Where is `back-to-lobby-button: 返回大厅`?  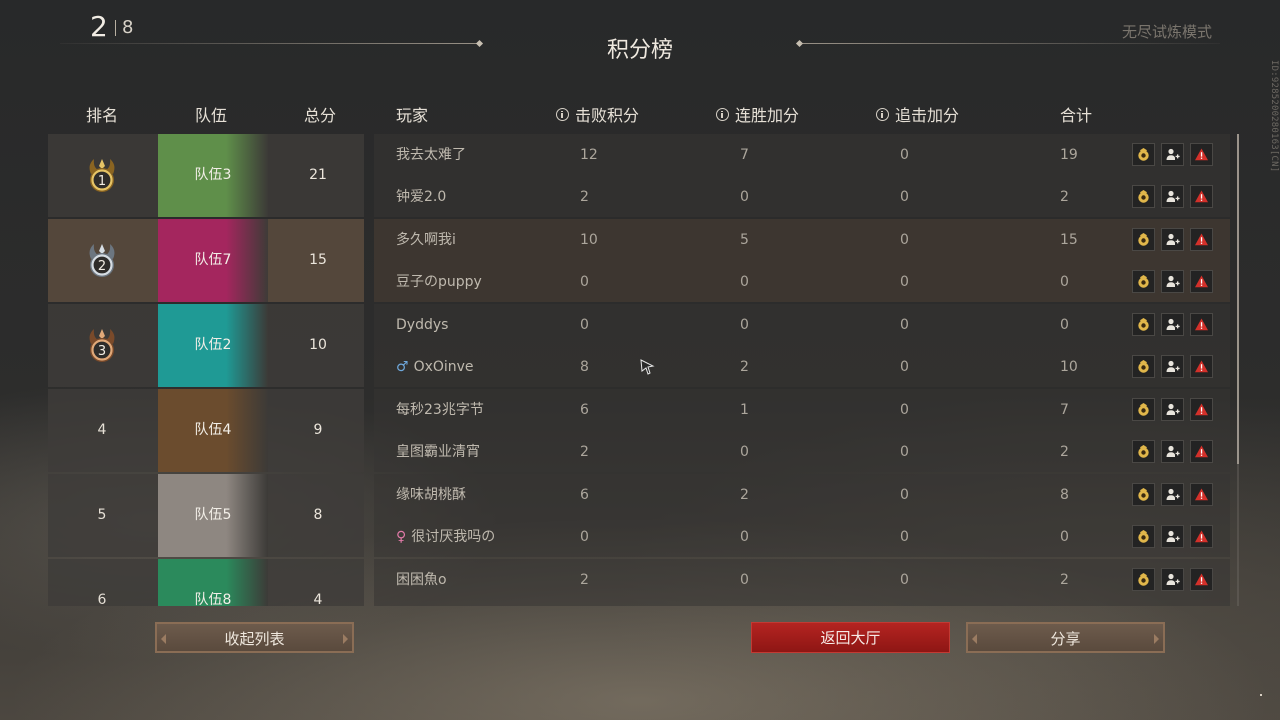
back-to-lobby-button: 返回大厅 is located at coordinates (850, 637).